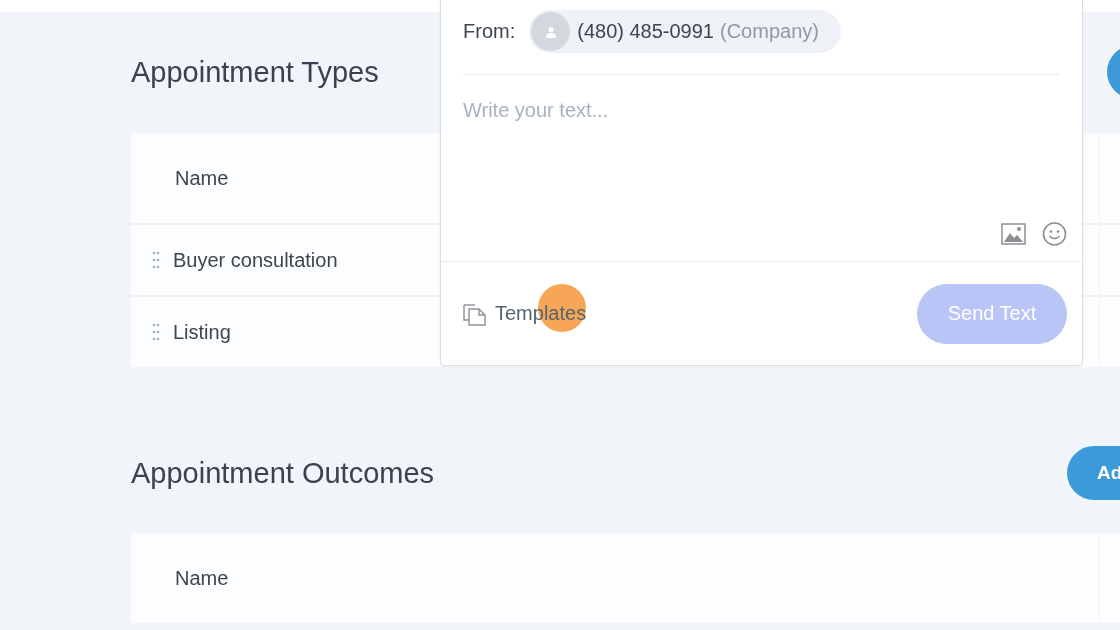 The width and height of the screenshot is (1120, 630). What do you see at coordinates (283, 473) in the screenshot?
I see `section-title: Appointment Outcomes` at bounding box center [283, 473].